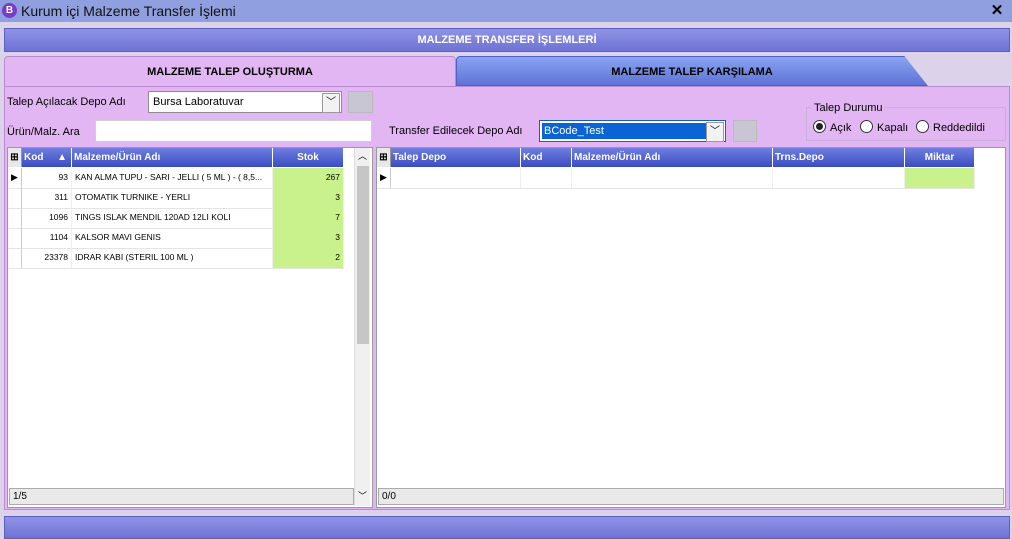  What do you see at coordinates (839, 157) in the screenshot?
I see `column-header-trns-depo: Trns.Depo` at bounding box center [839, 157].